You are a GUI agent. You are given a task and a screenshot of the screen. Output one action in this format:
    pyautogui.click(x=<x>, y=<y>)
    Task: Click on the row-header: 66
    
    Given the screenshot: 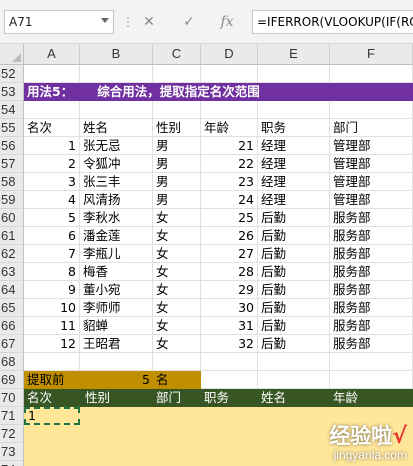 What is the action you would take?
    pyautogui.click(x=12, y=326)
    